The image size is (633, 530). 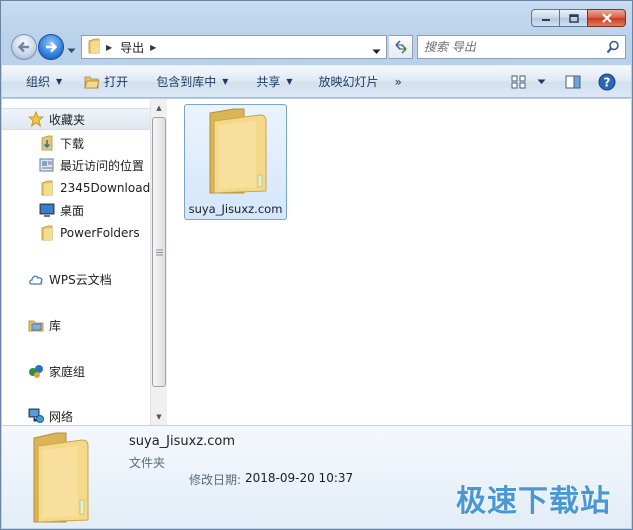 I want to click on breadcrumb-current: 导出, so click(x=132, y=47).